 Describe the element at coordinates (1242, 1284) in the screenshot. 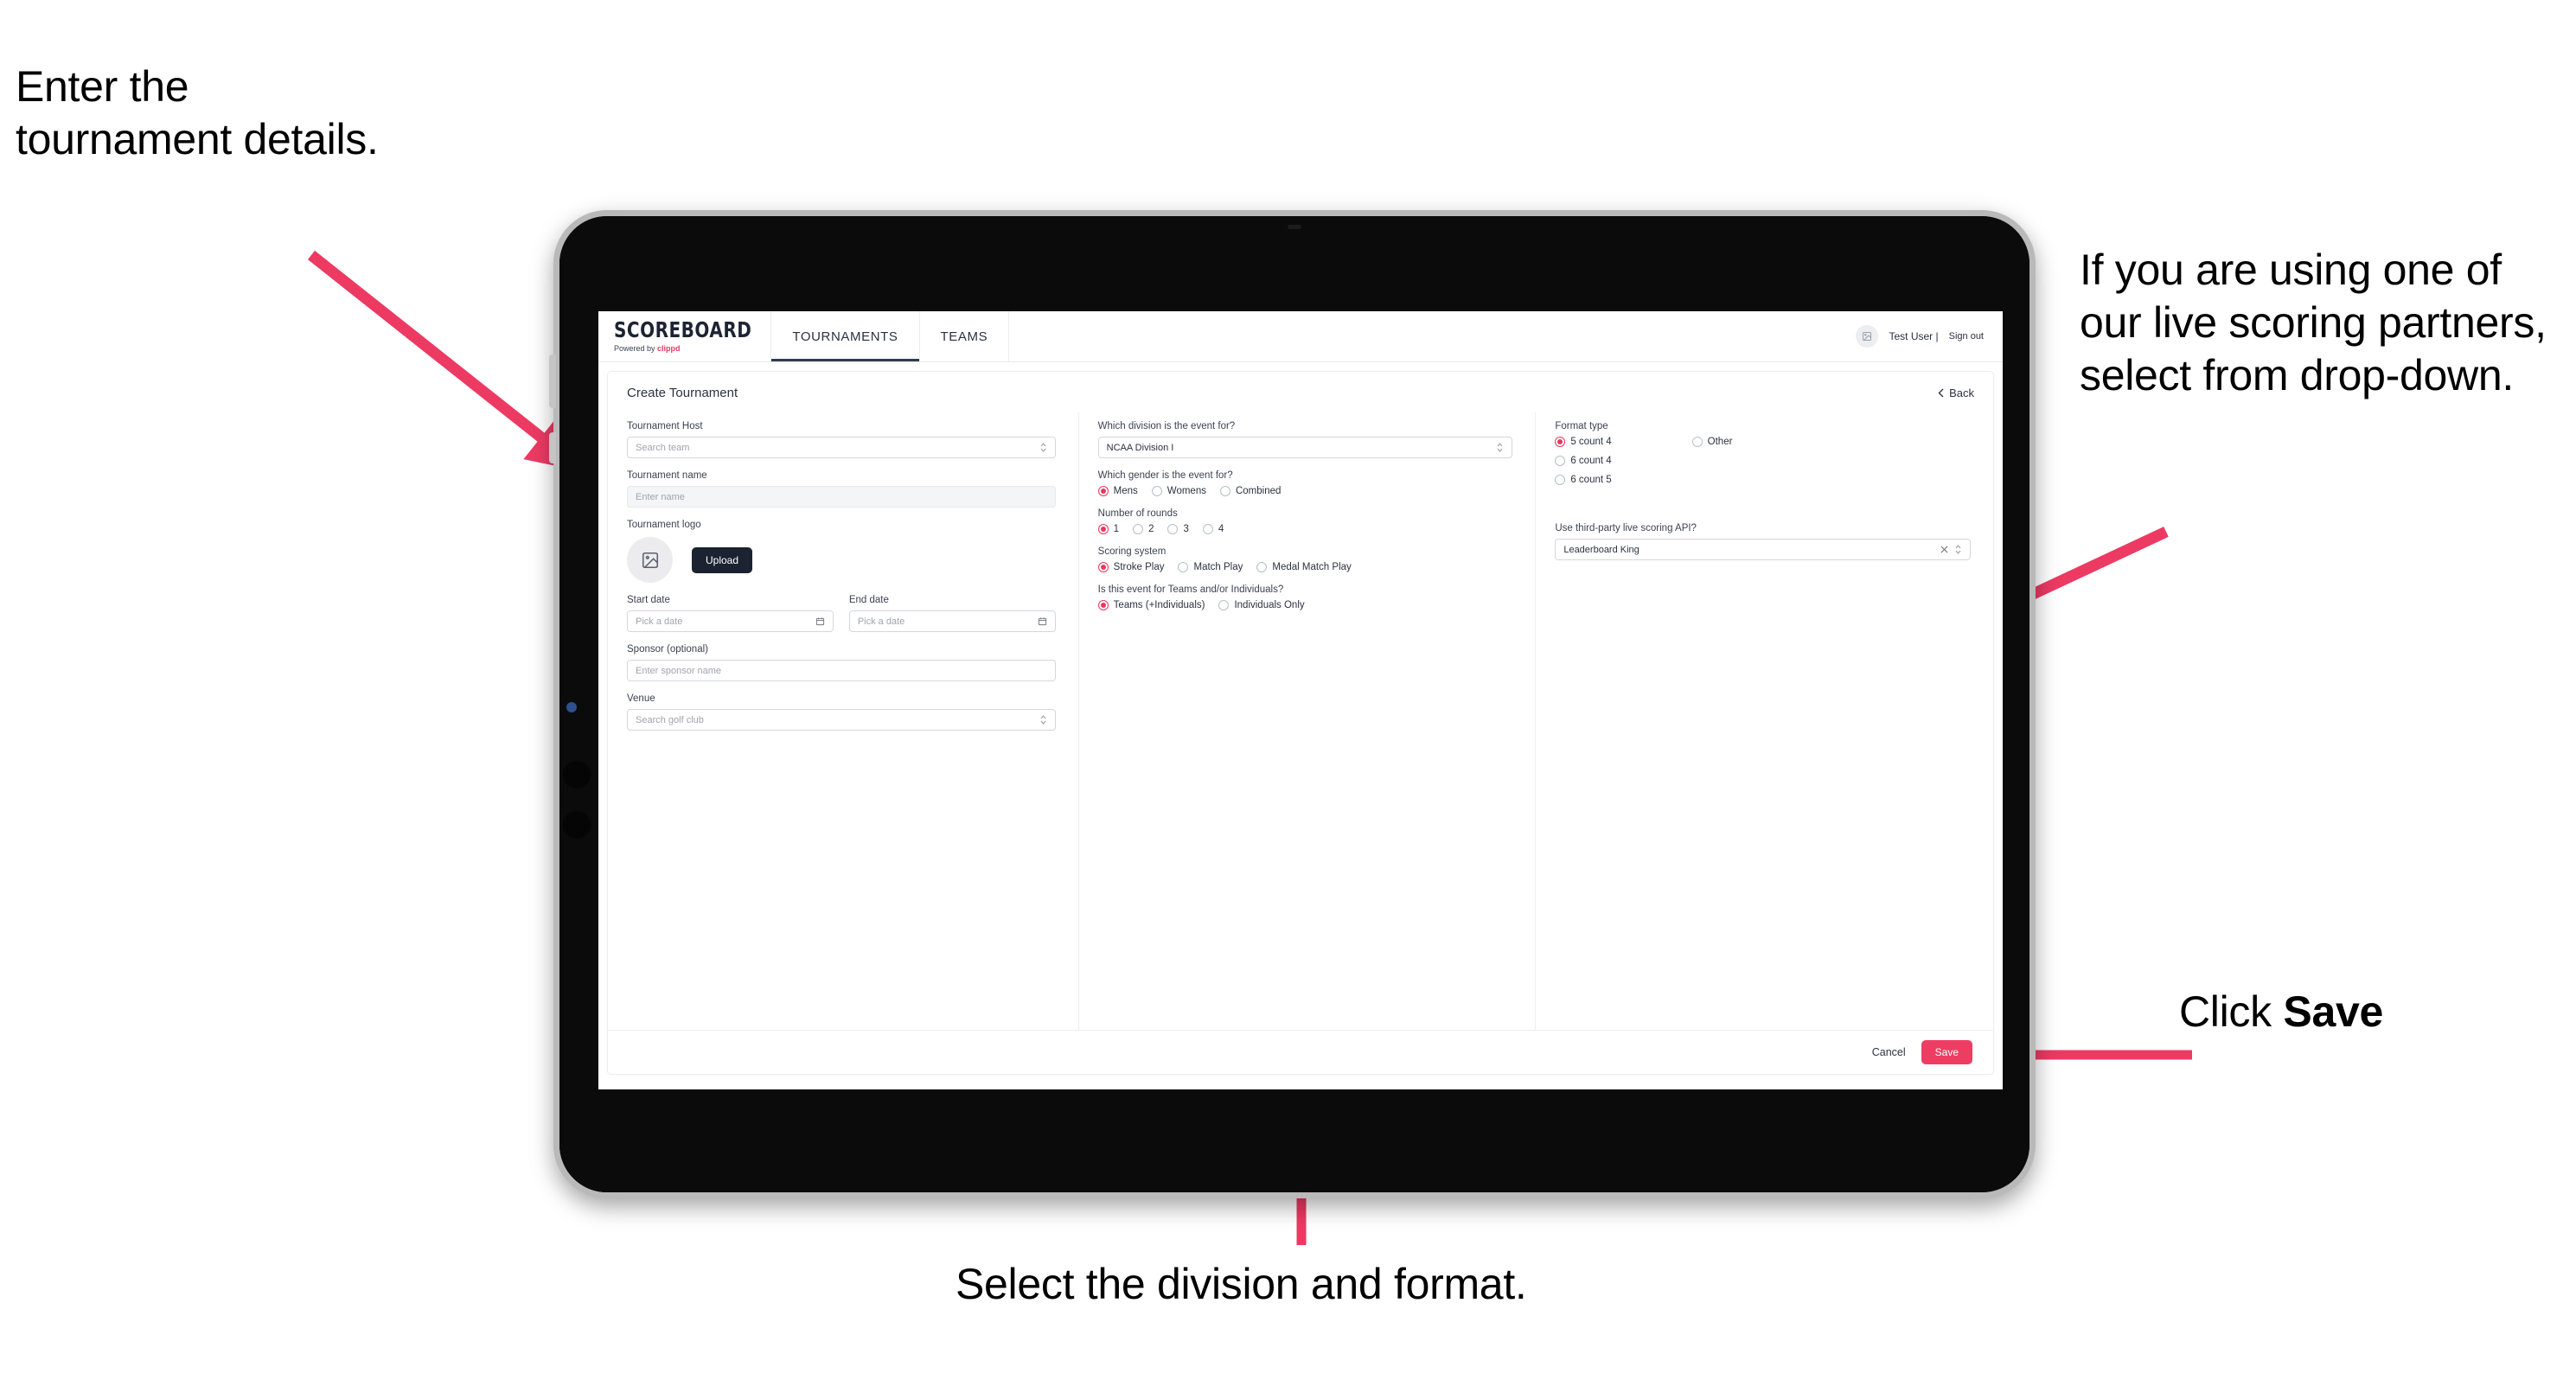

I see `annotation-bottom: Select the division and format.` at that location.